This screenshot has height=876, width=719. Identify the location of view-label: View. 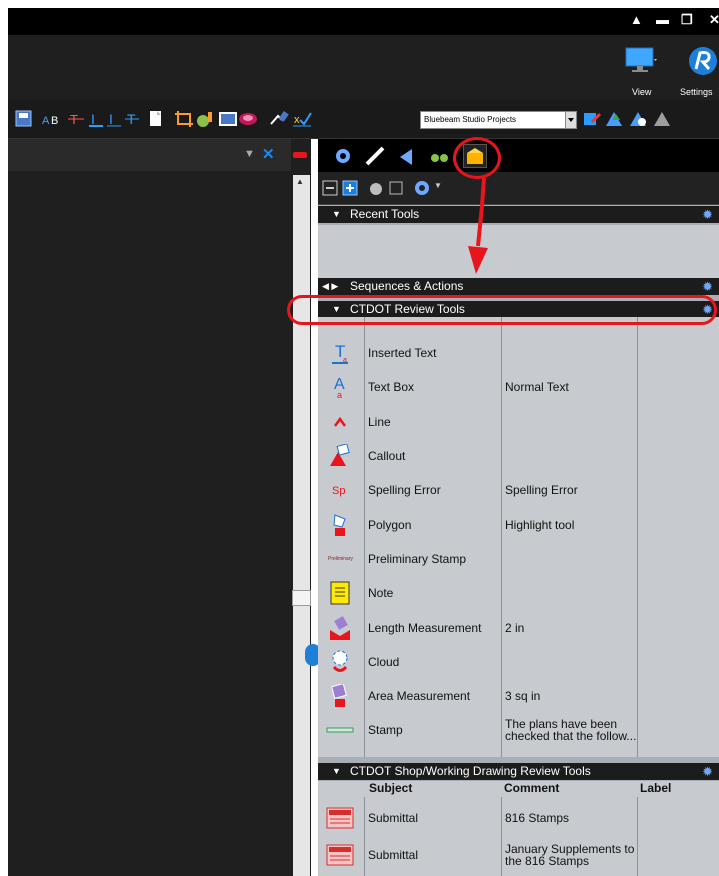
(641, 92).